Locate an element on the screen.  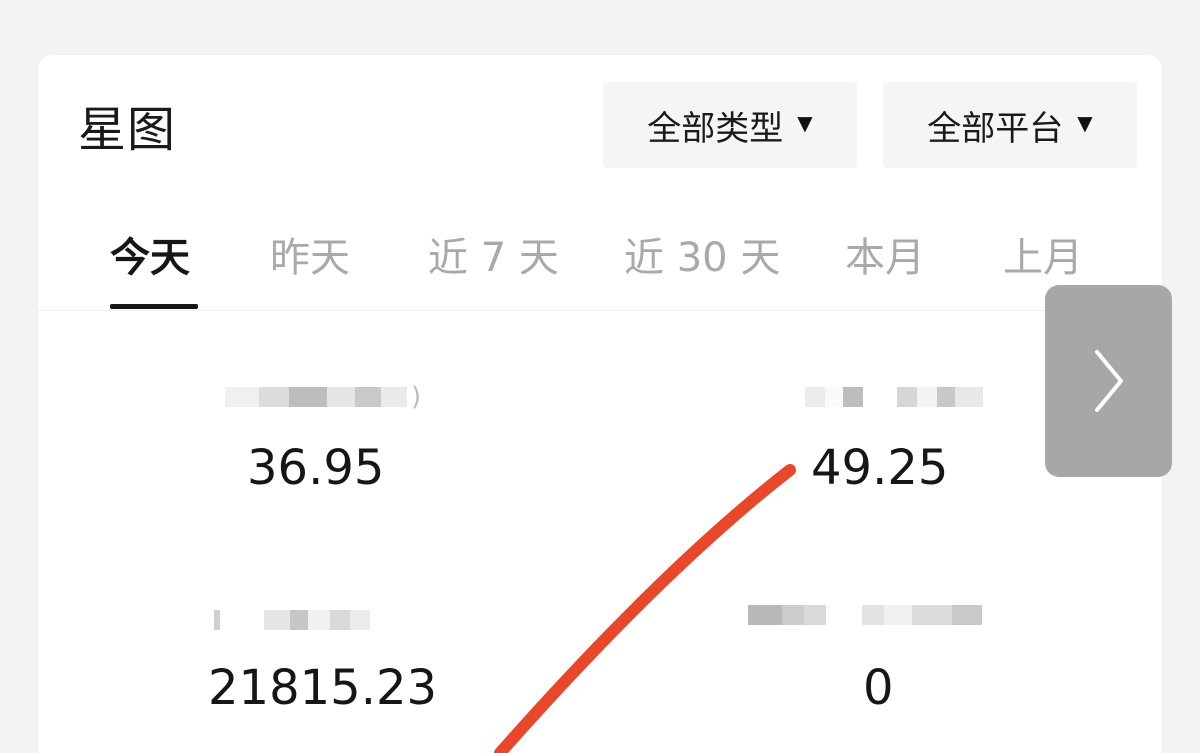
platform-filter-label: 全部平台 is located at coordinates (995, 128).